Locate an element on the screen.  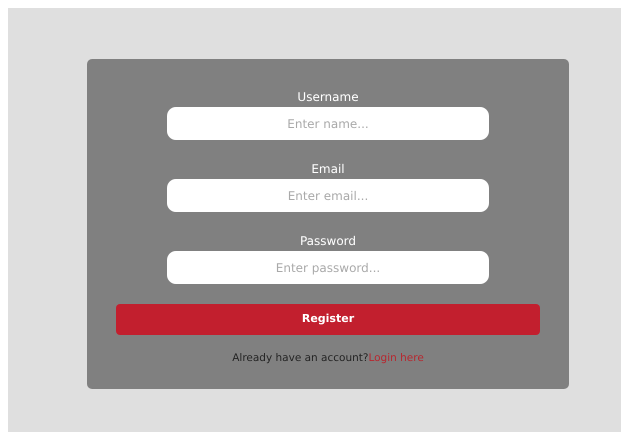
field-label: Username is located at coordinates (328, 97).